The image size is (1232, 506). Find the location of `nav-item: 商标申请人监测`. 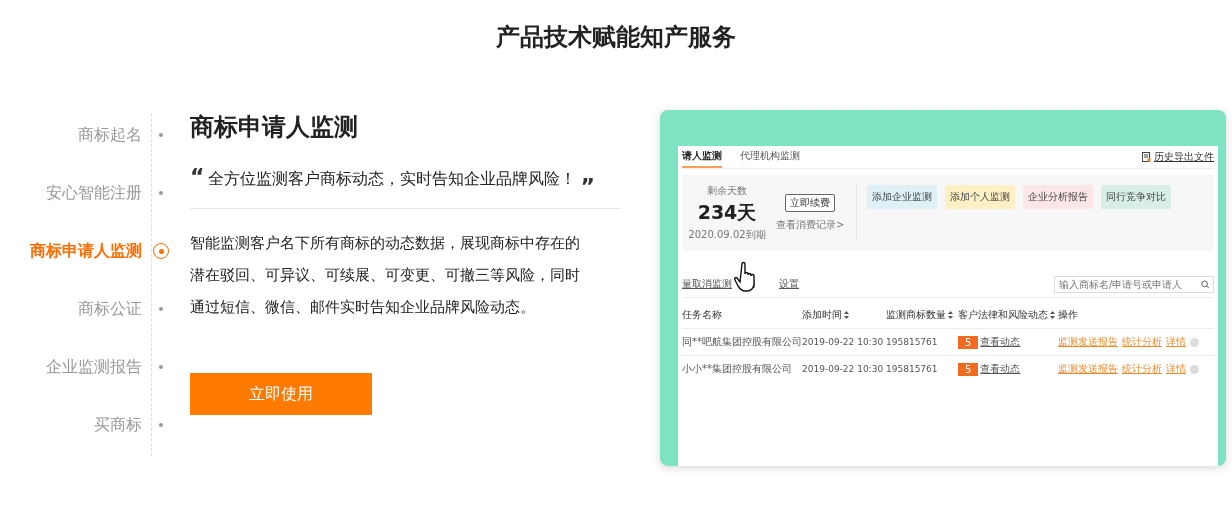

nav-item: 商标申请人监测 is located at coordinates (85, 251).